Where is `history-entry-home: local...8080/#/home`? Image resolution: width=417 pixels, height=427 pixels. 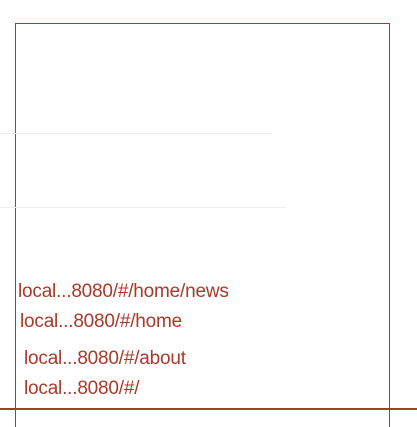
history-entry-home: local...8080/#/home is located at coordinates (101, 321).